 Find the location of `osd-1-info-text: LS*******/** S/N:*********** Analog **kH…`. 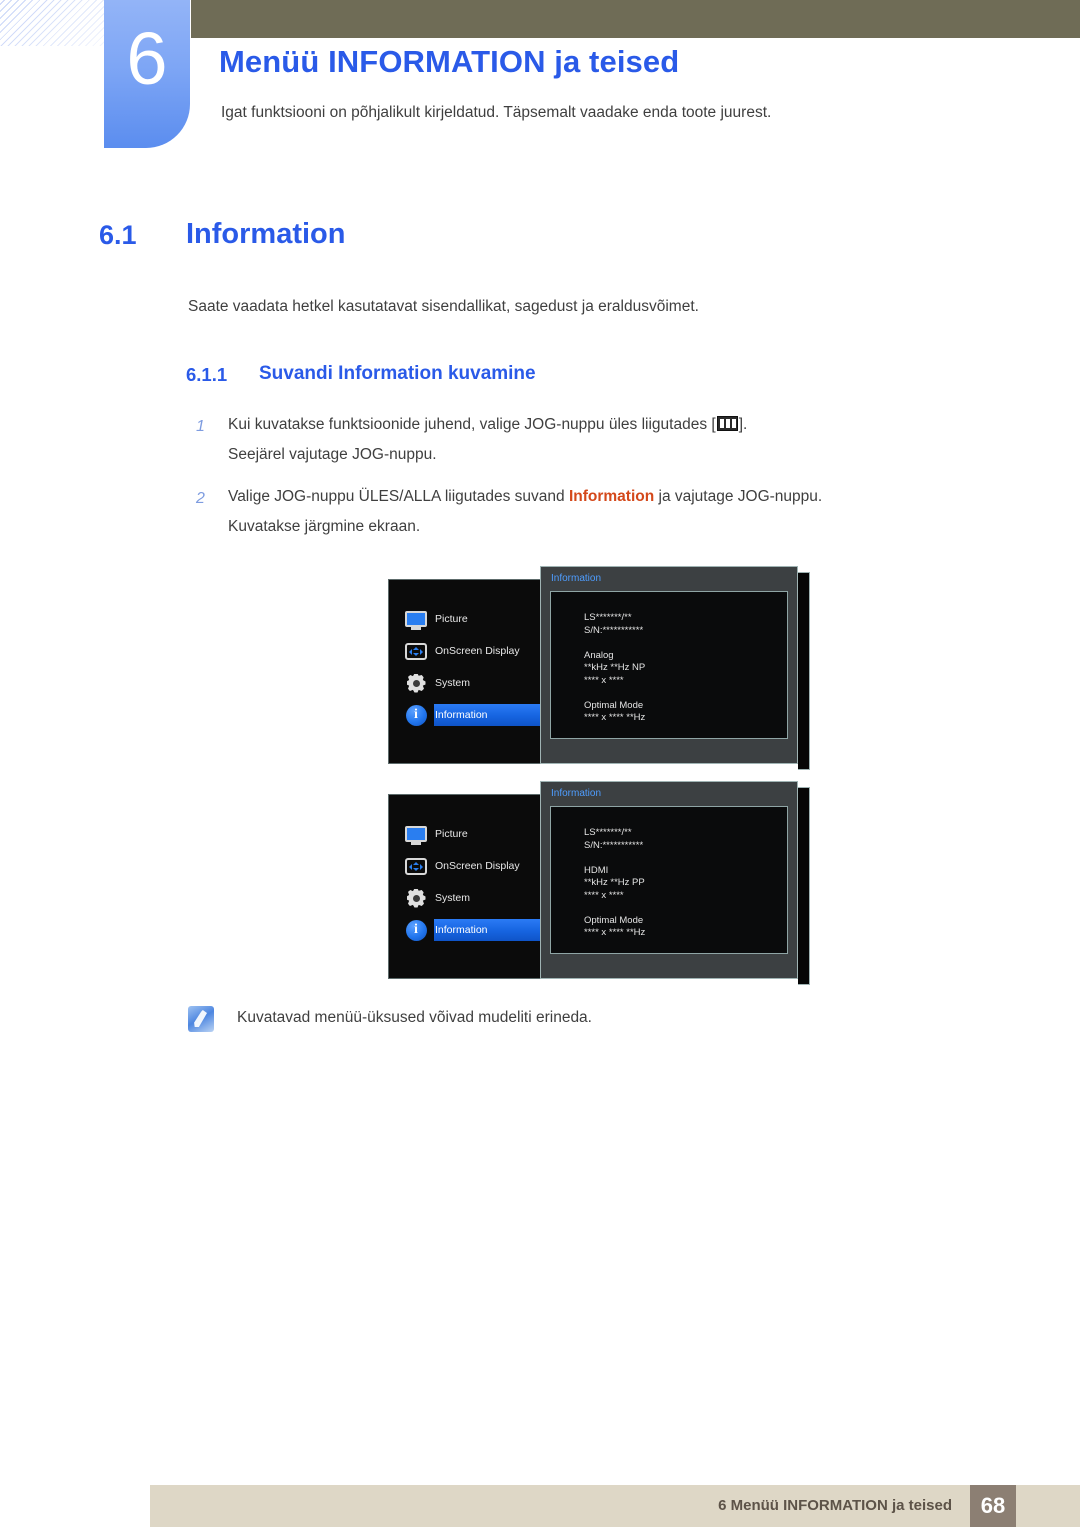

osd-1-info-text: LS*******/** S/N:*********** Analog **kH… is located at coordinates (615, 667).